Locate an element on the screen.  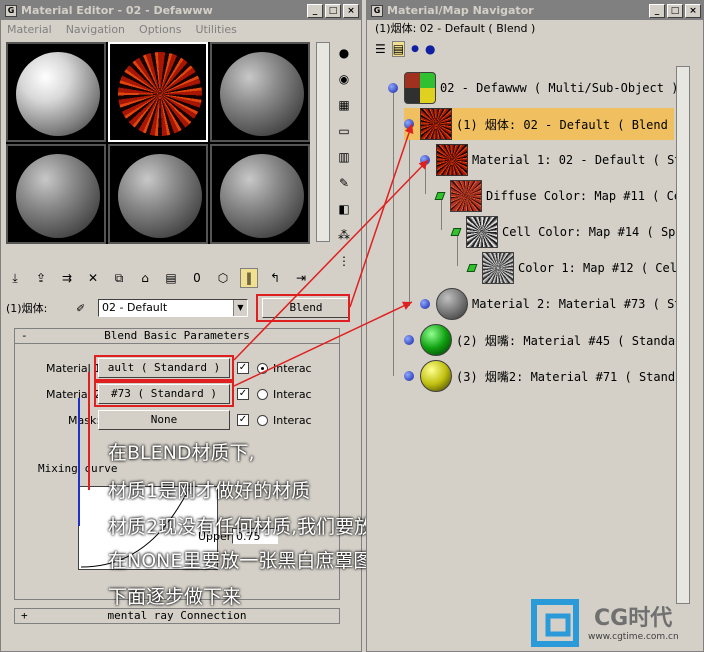
material1-label: Material 1 is located at coordinates (74, 368).